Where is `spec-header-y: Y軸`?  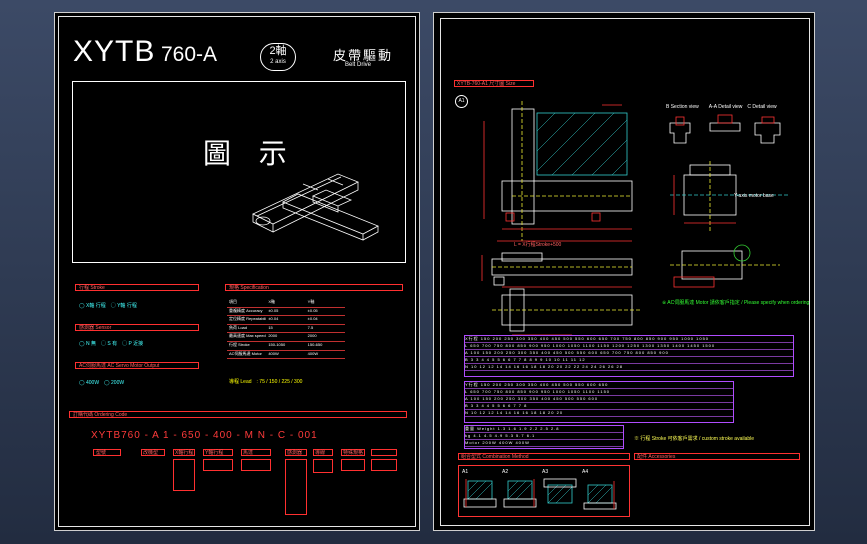 spec-header-y: Y軸 is located at coordinates (311, 301).